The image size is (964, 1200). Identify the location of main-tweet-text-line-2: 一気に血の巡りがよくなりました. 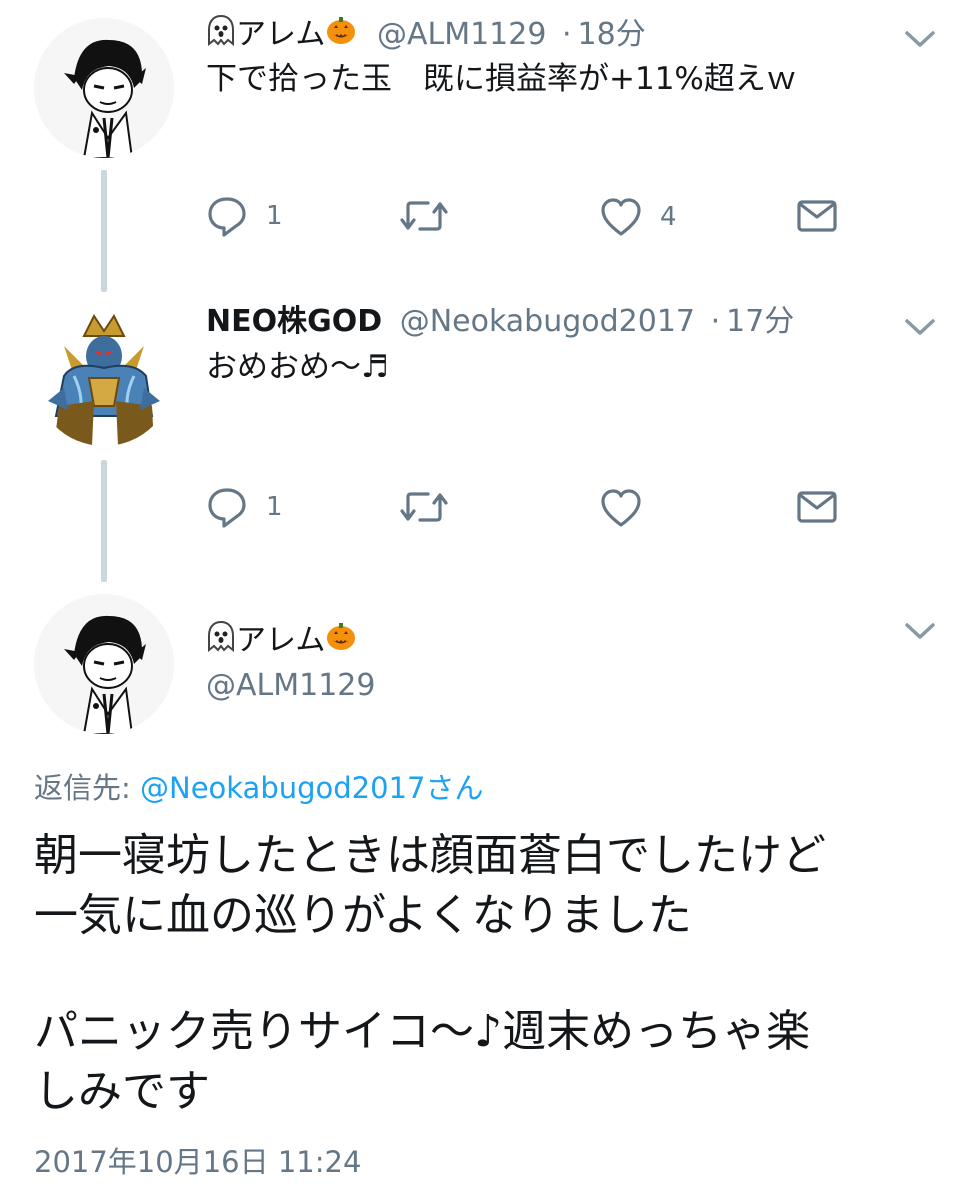
(363, 915).